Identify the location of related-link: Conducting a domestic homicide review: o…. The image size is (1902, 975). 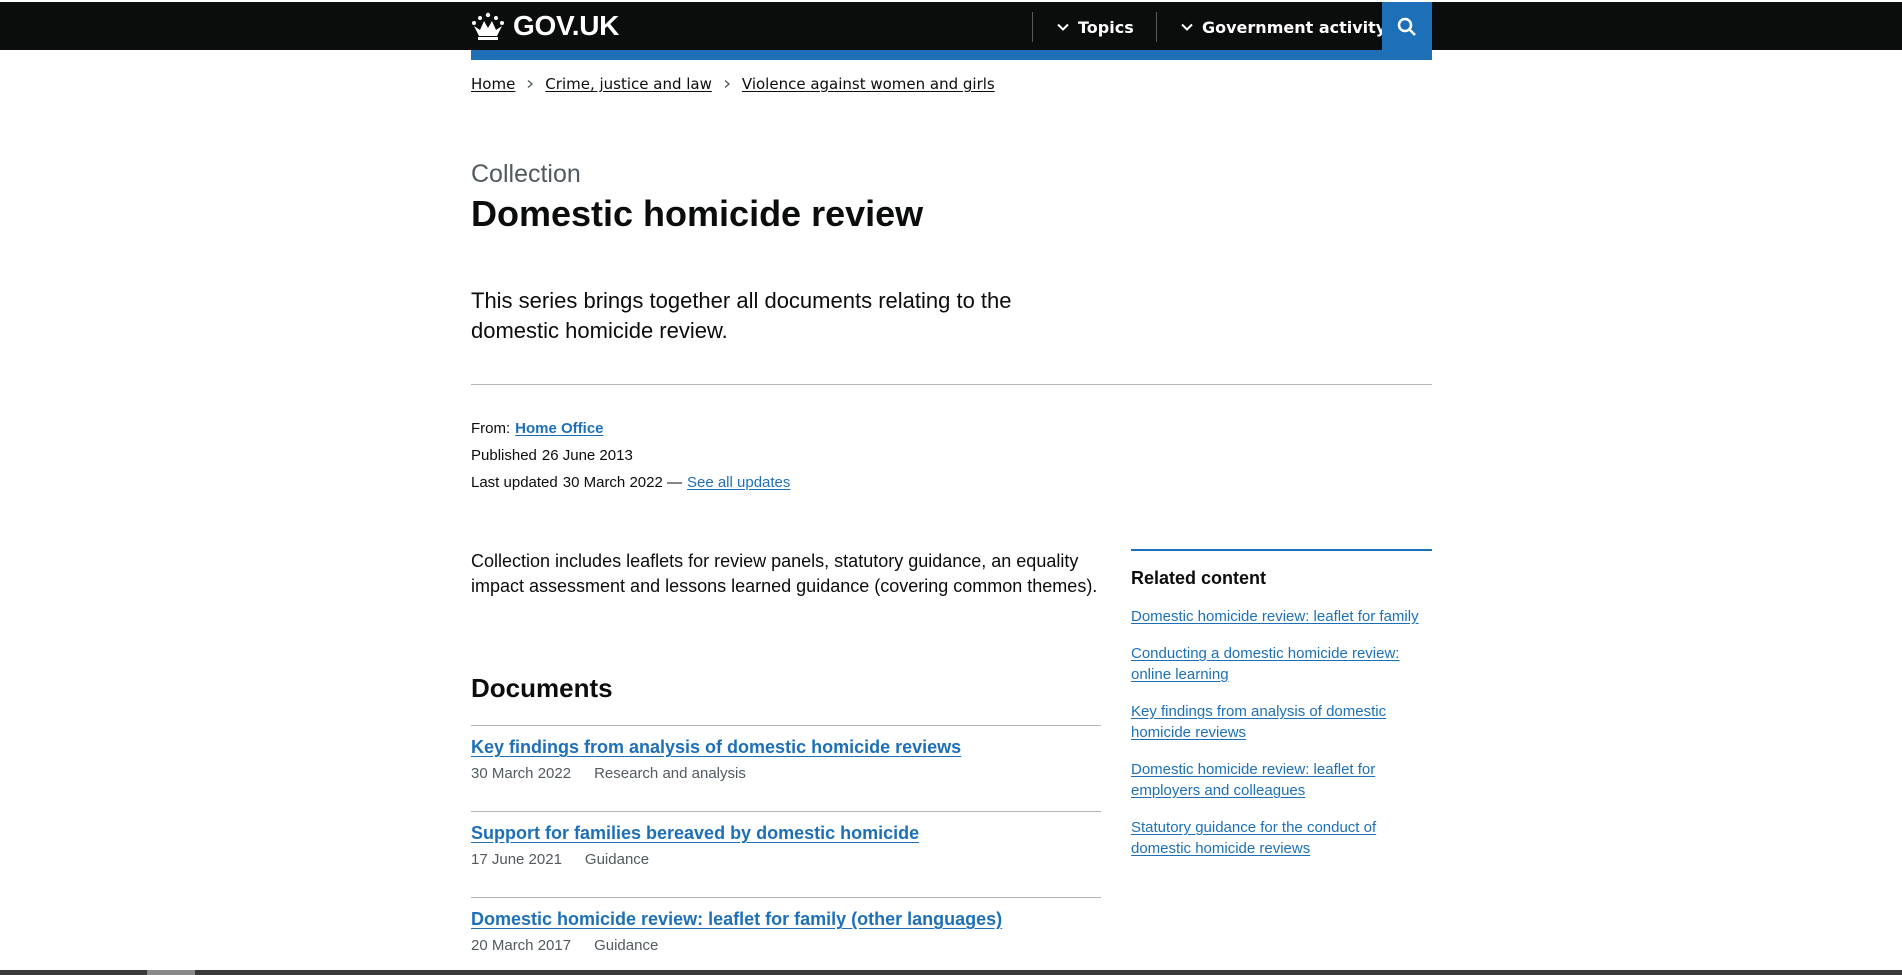
(1265, 664).